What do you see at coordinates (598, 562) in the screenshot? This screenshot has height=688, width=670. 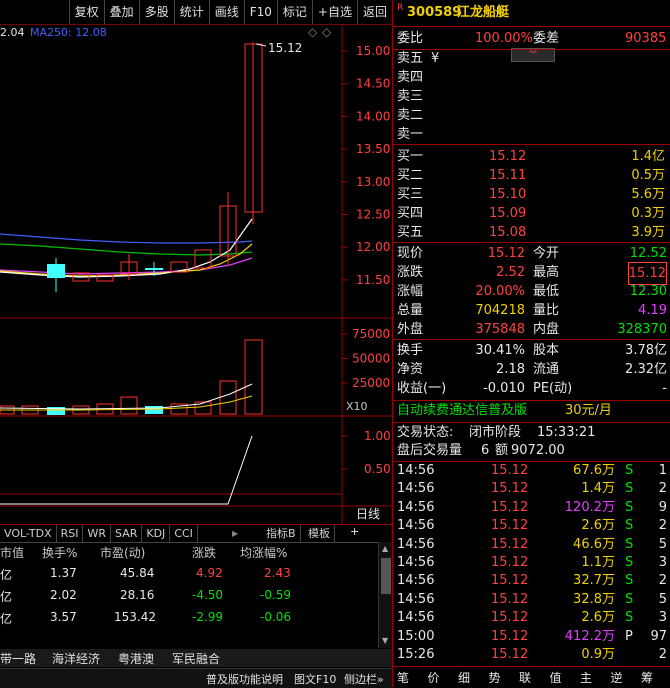 I see `tick-volume: 1.1万` at bounding box center [598, 562].